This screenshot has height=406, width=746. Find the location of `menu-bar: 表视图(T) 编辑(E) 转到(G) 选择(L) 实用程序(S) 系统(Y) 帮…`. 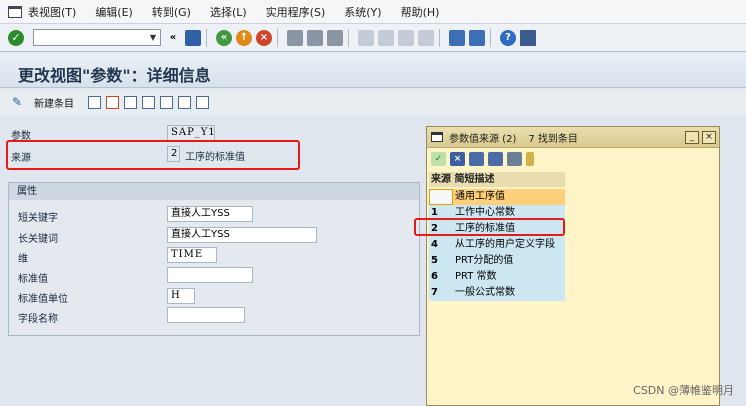

menu-bar: 表视图(T) 编辑(E) 转到(G) 选择(L) 实用程序(S) 系统(Y) 帮… is located at coordinates (373, 12).